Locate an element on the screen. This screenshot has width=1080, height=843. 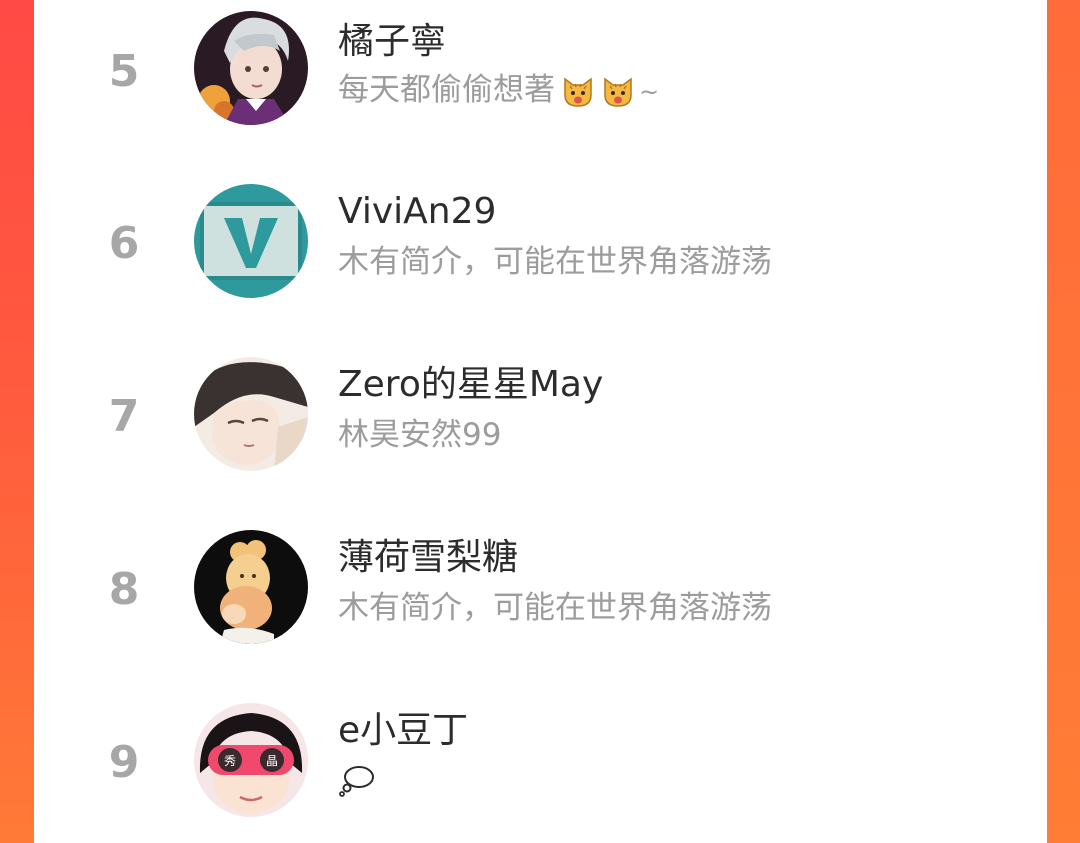
user-description: 每天都偷偷想著 ~ is located at coordinates (498, 91).